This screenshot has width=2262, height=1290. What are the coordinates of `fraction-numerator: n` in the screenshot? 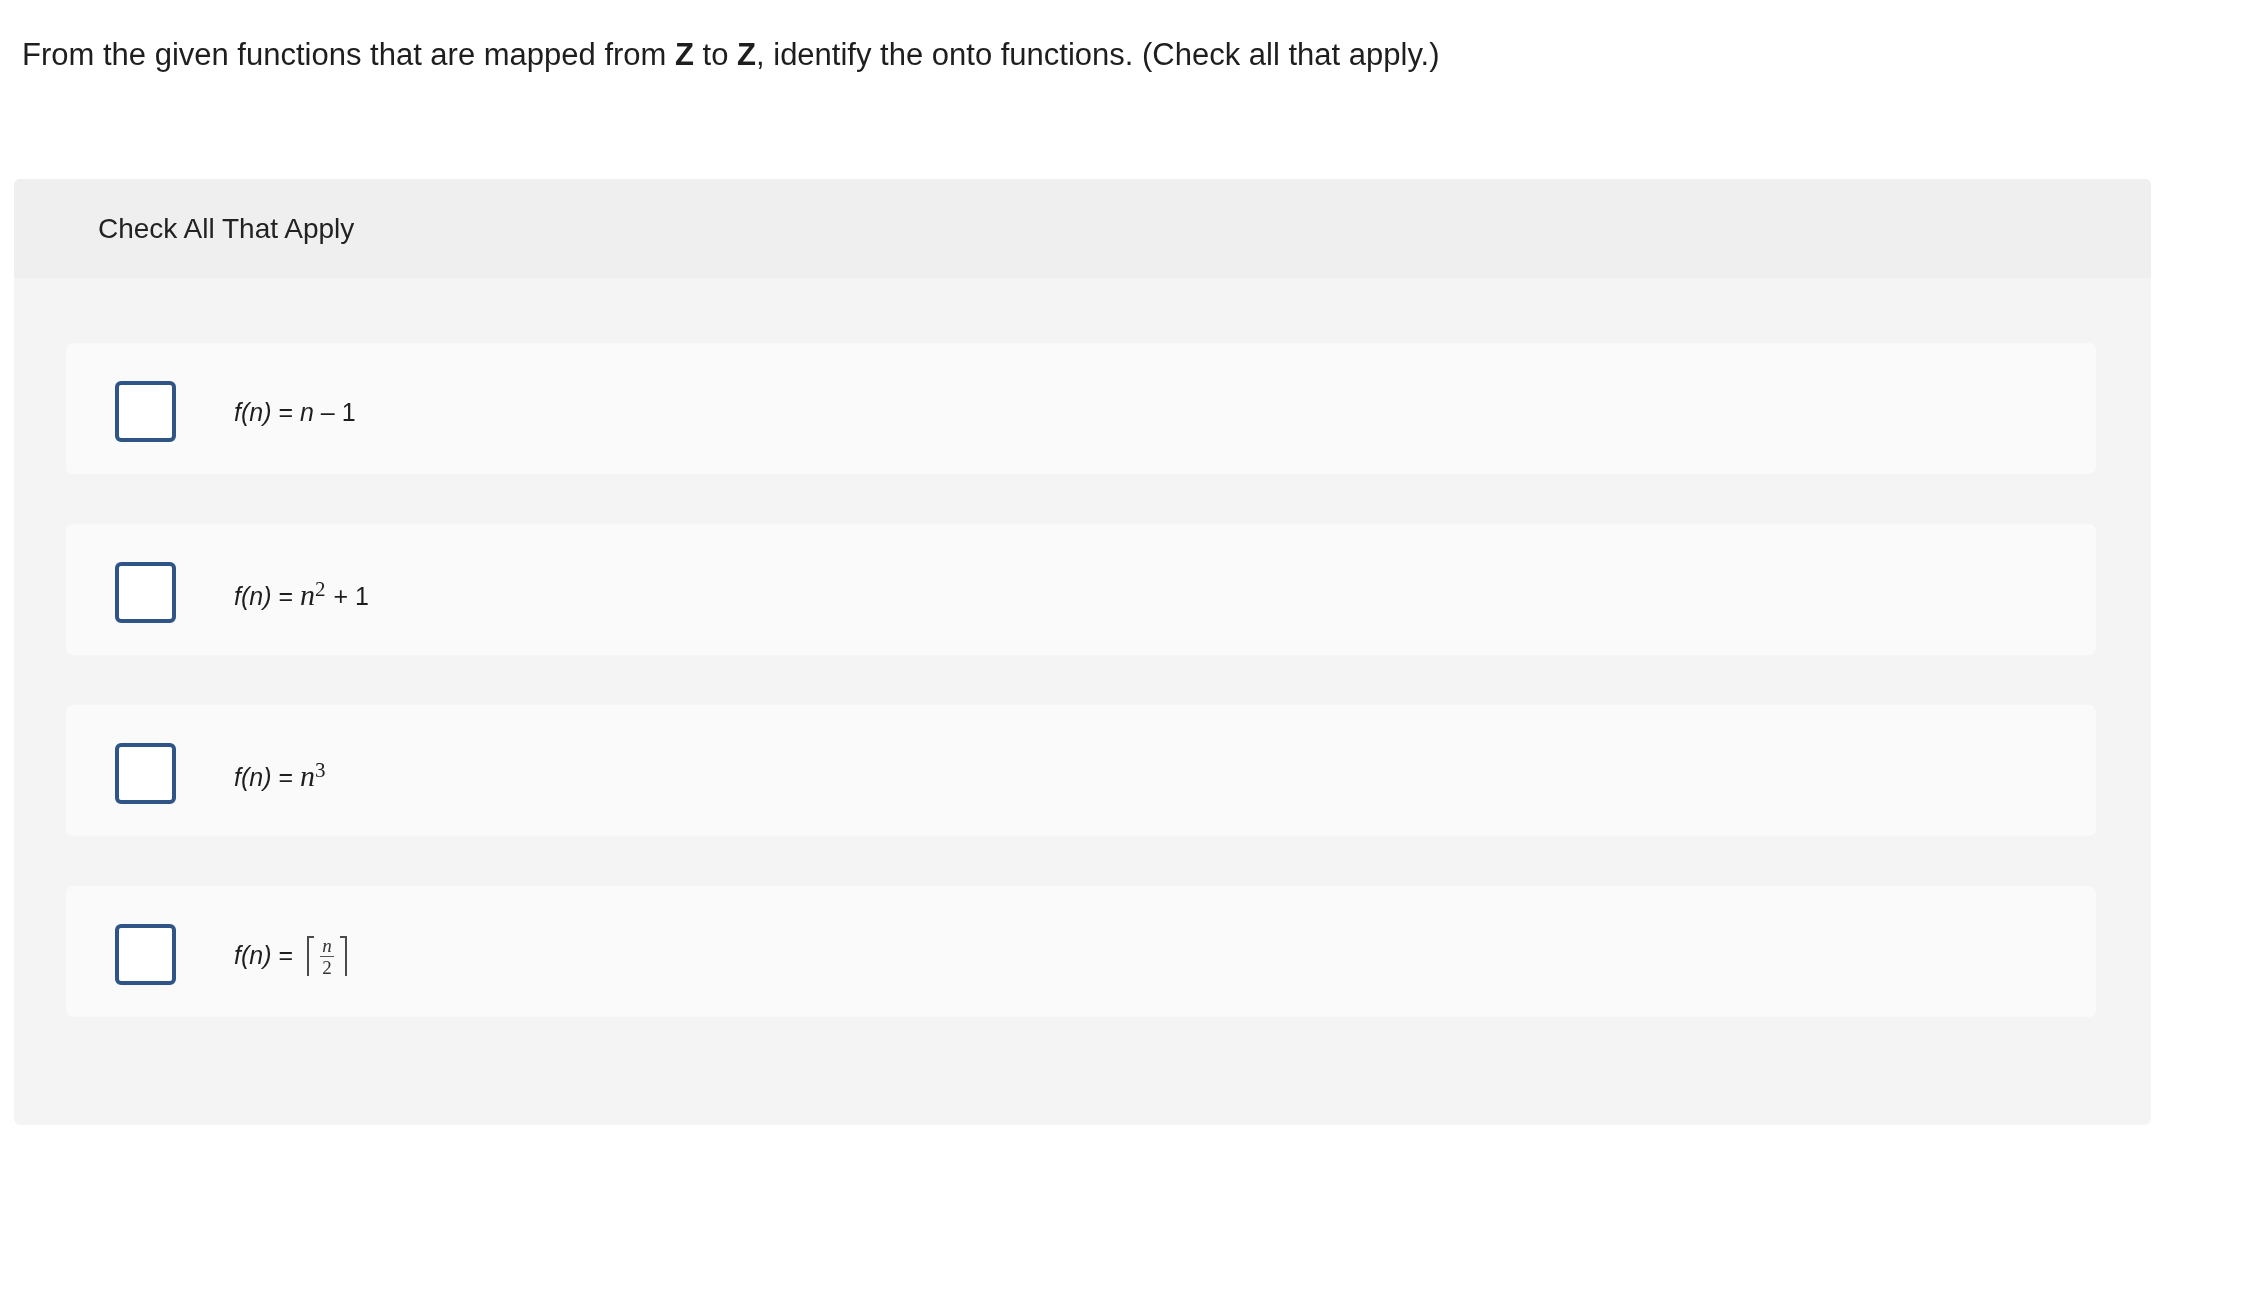 It's located at (327, 945).